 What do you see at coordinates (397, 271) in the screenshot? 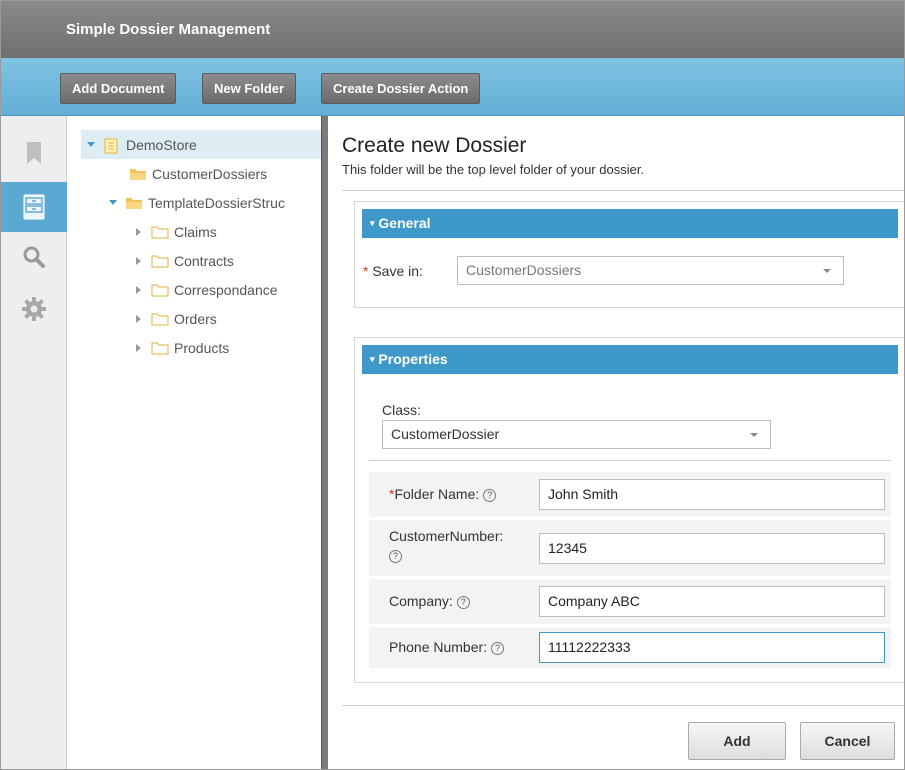
I see `save-in-label: Save in:` at bounding box center [397, 271].